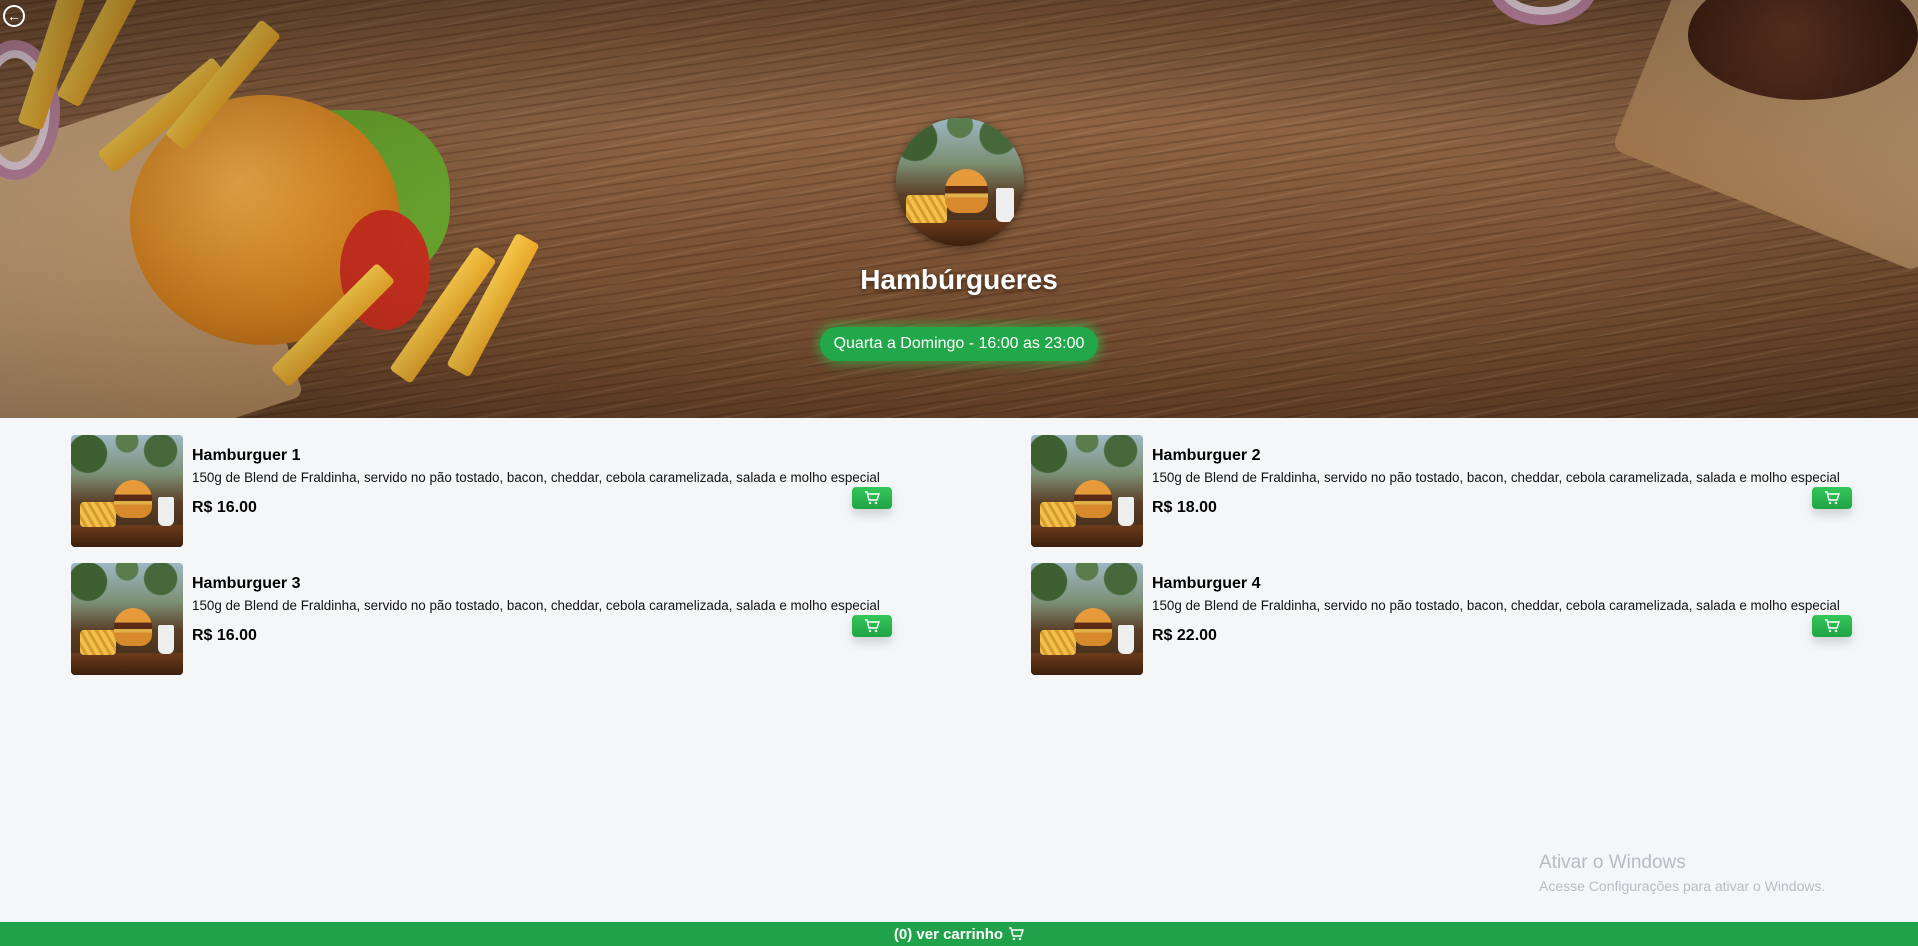  Describe the element at coordinates (1184, 635) in the screenshot. I see `item-price: R$ 22.00` at that location.